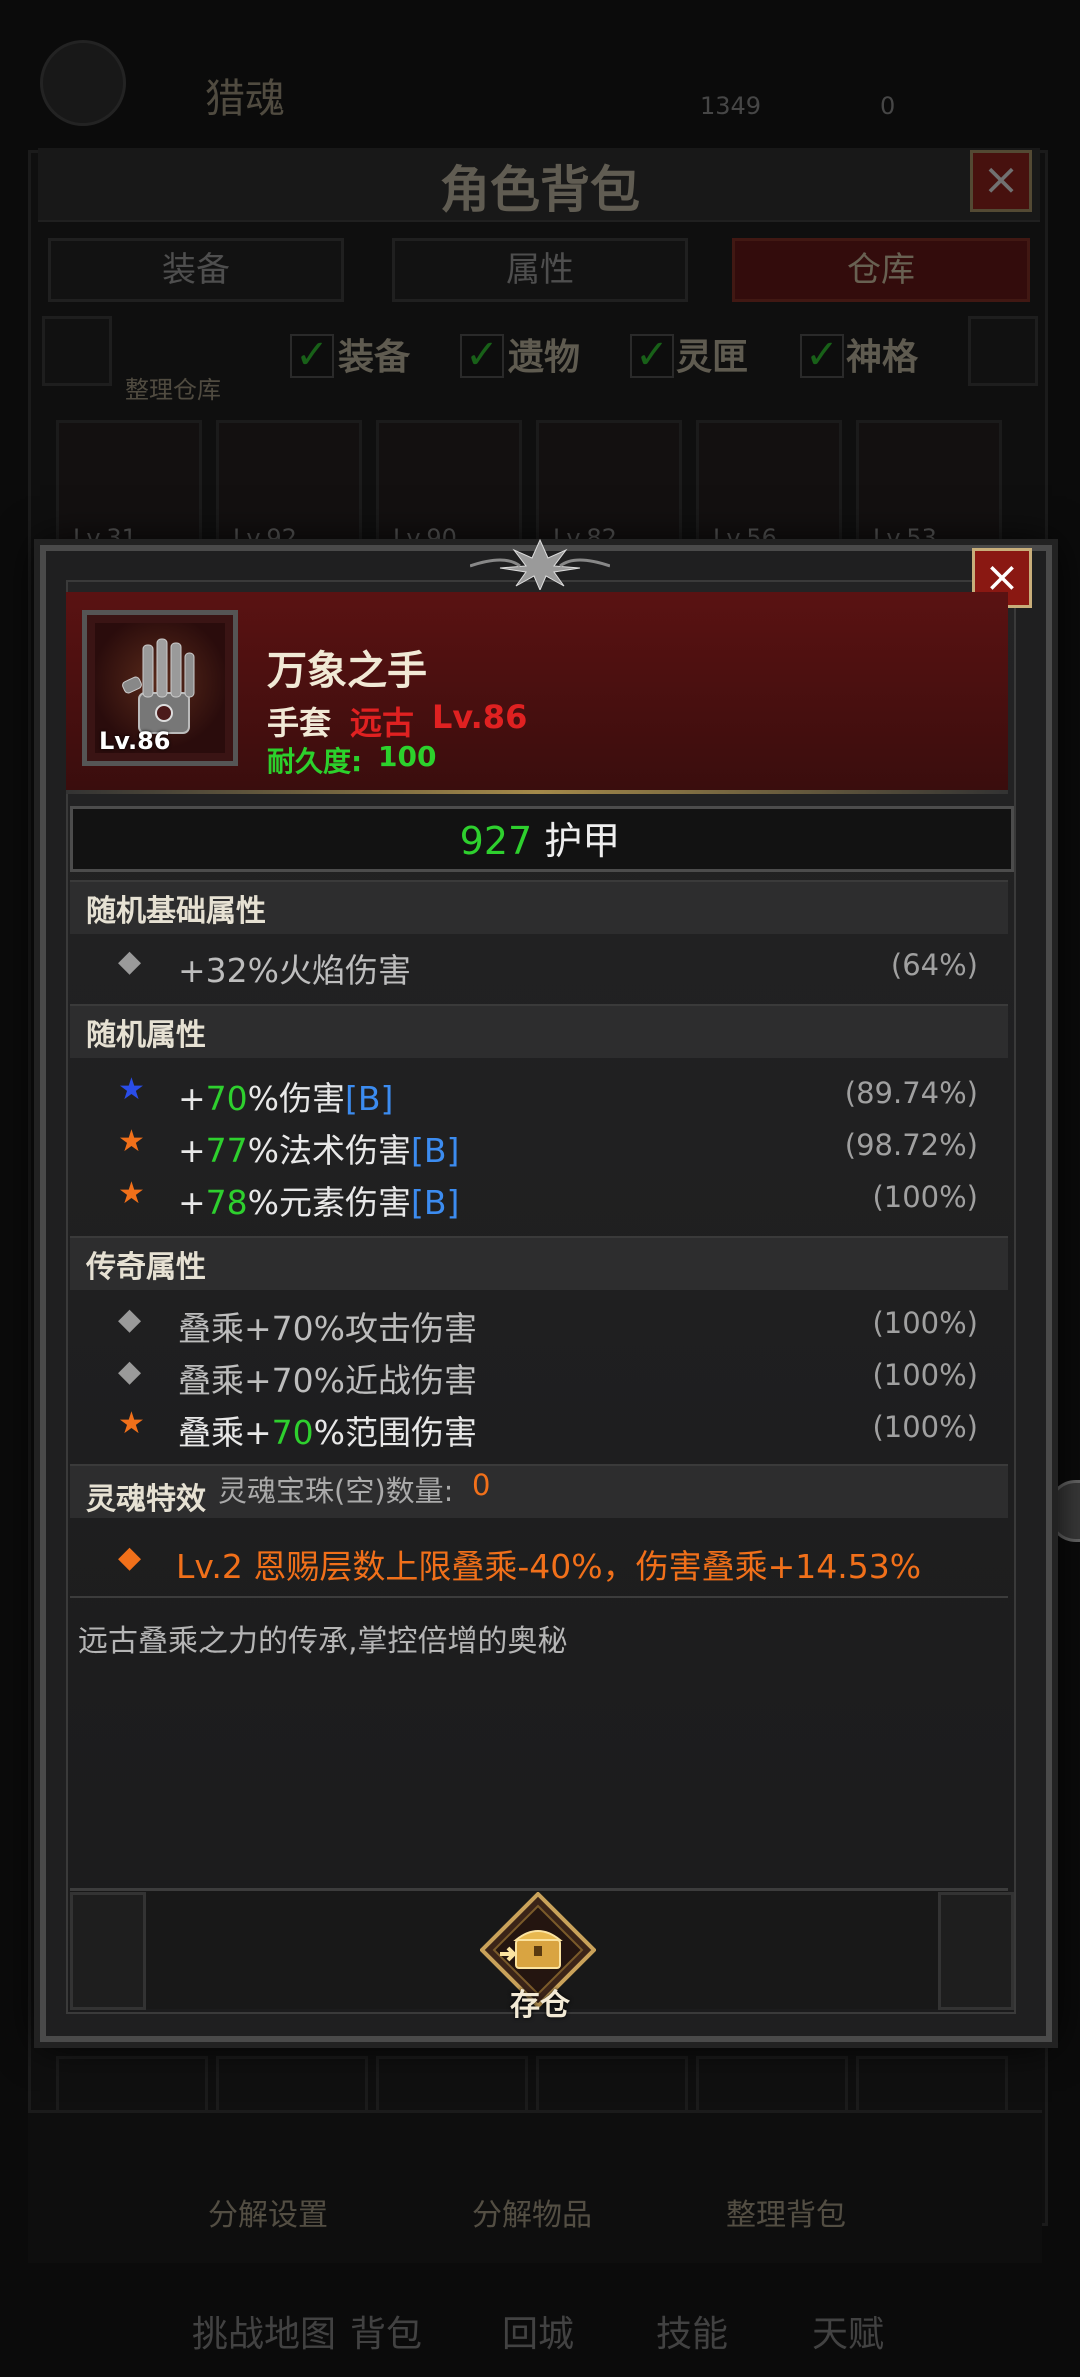 This screenshot has width=1080, height=2377. Describe the element at coordinates (327, 1328) in the screenshot. I see `attribute-text: 叠乘+70%攻击伤害` at that location.